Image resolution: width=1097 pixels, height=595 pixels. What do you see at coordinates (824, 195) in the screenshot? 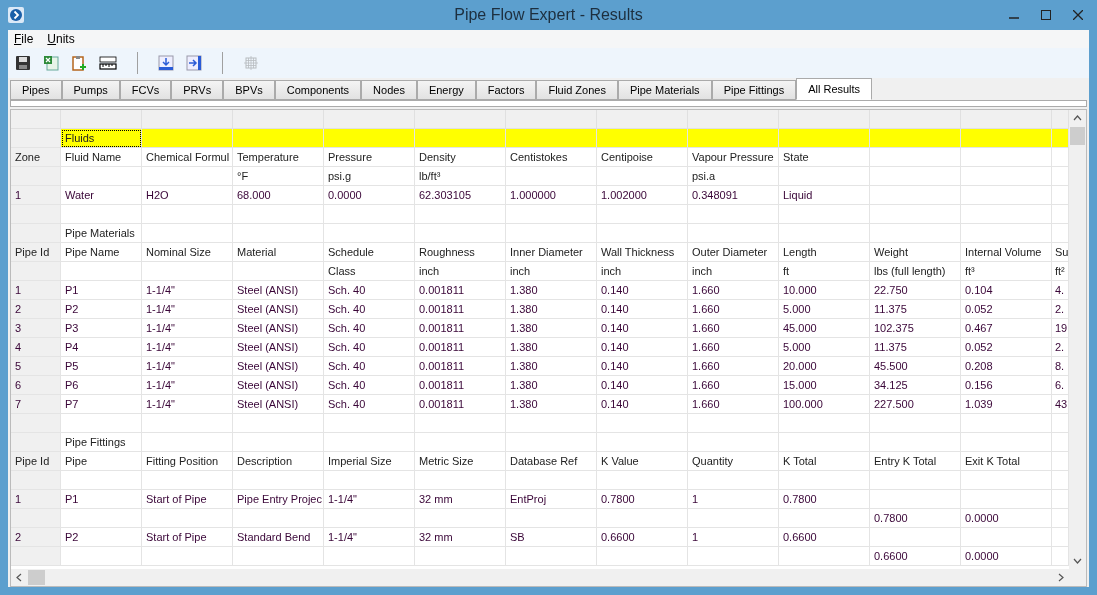
I see `table-cell: Liquid` at bounding box center [824, 195].